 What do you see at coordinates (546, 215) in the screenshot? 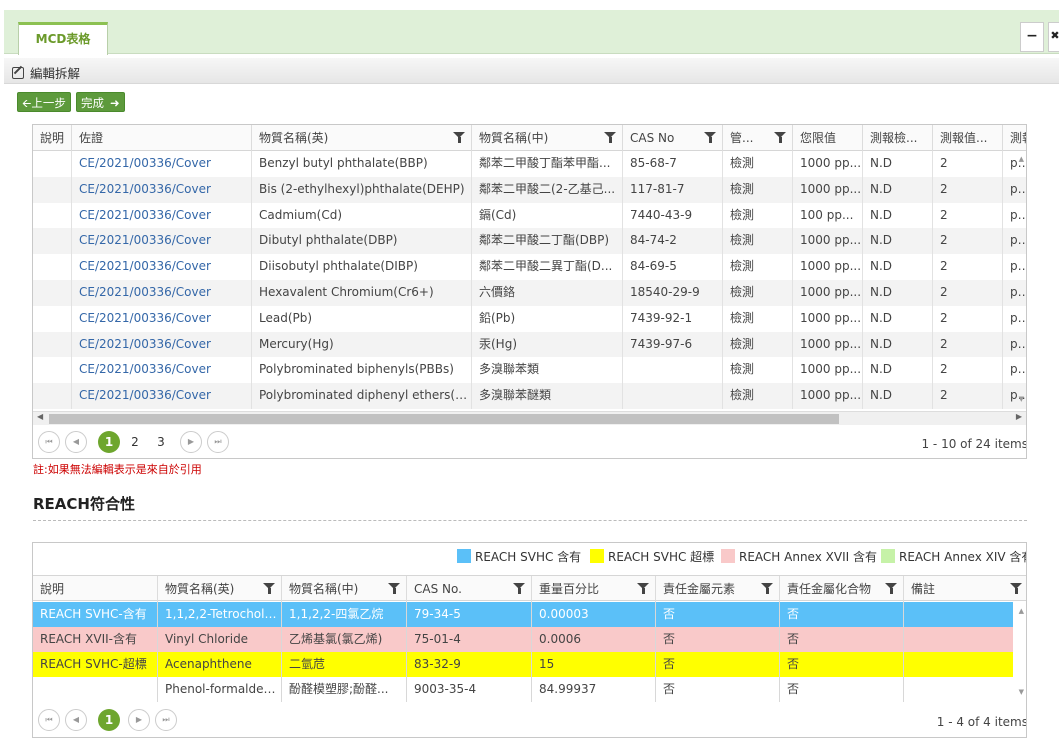
I see `table-cell: 鎘(Cd)` at bounding box center [546, 215].